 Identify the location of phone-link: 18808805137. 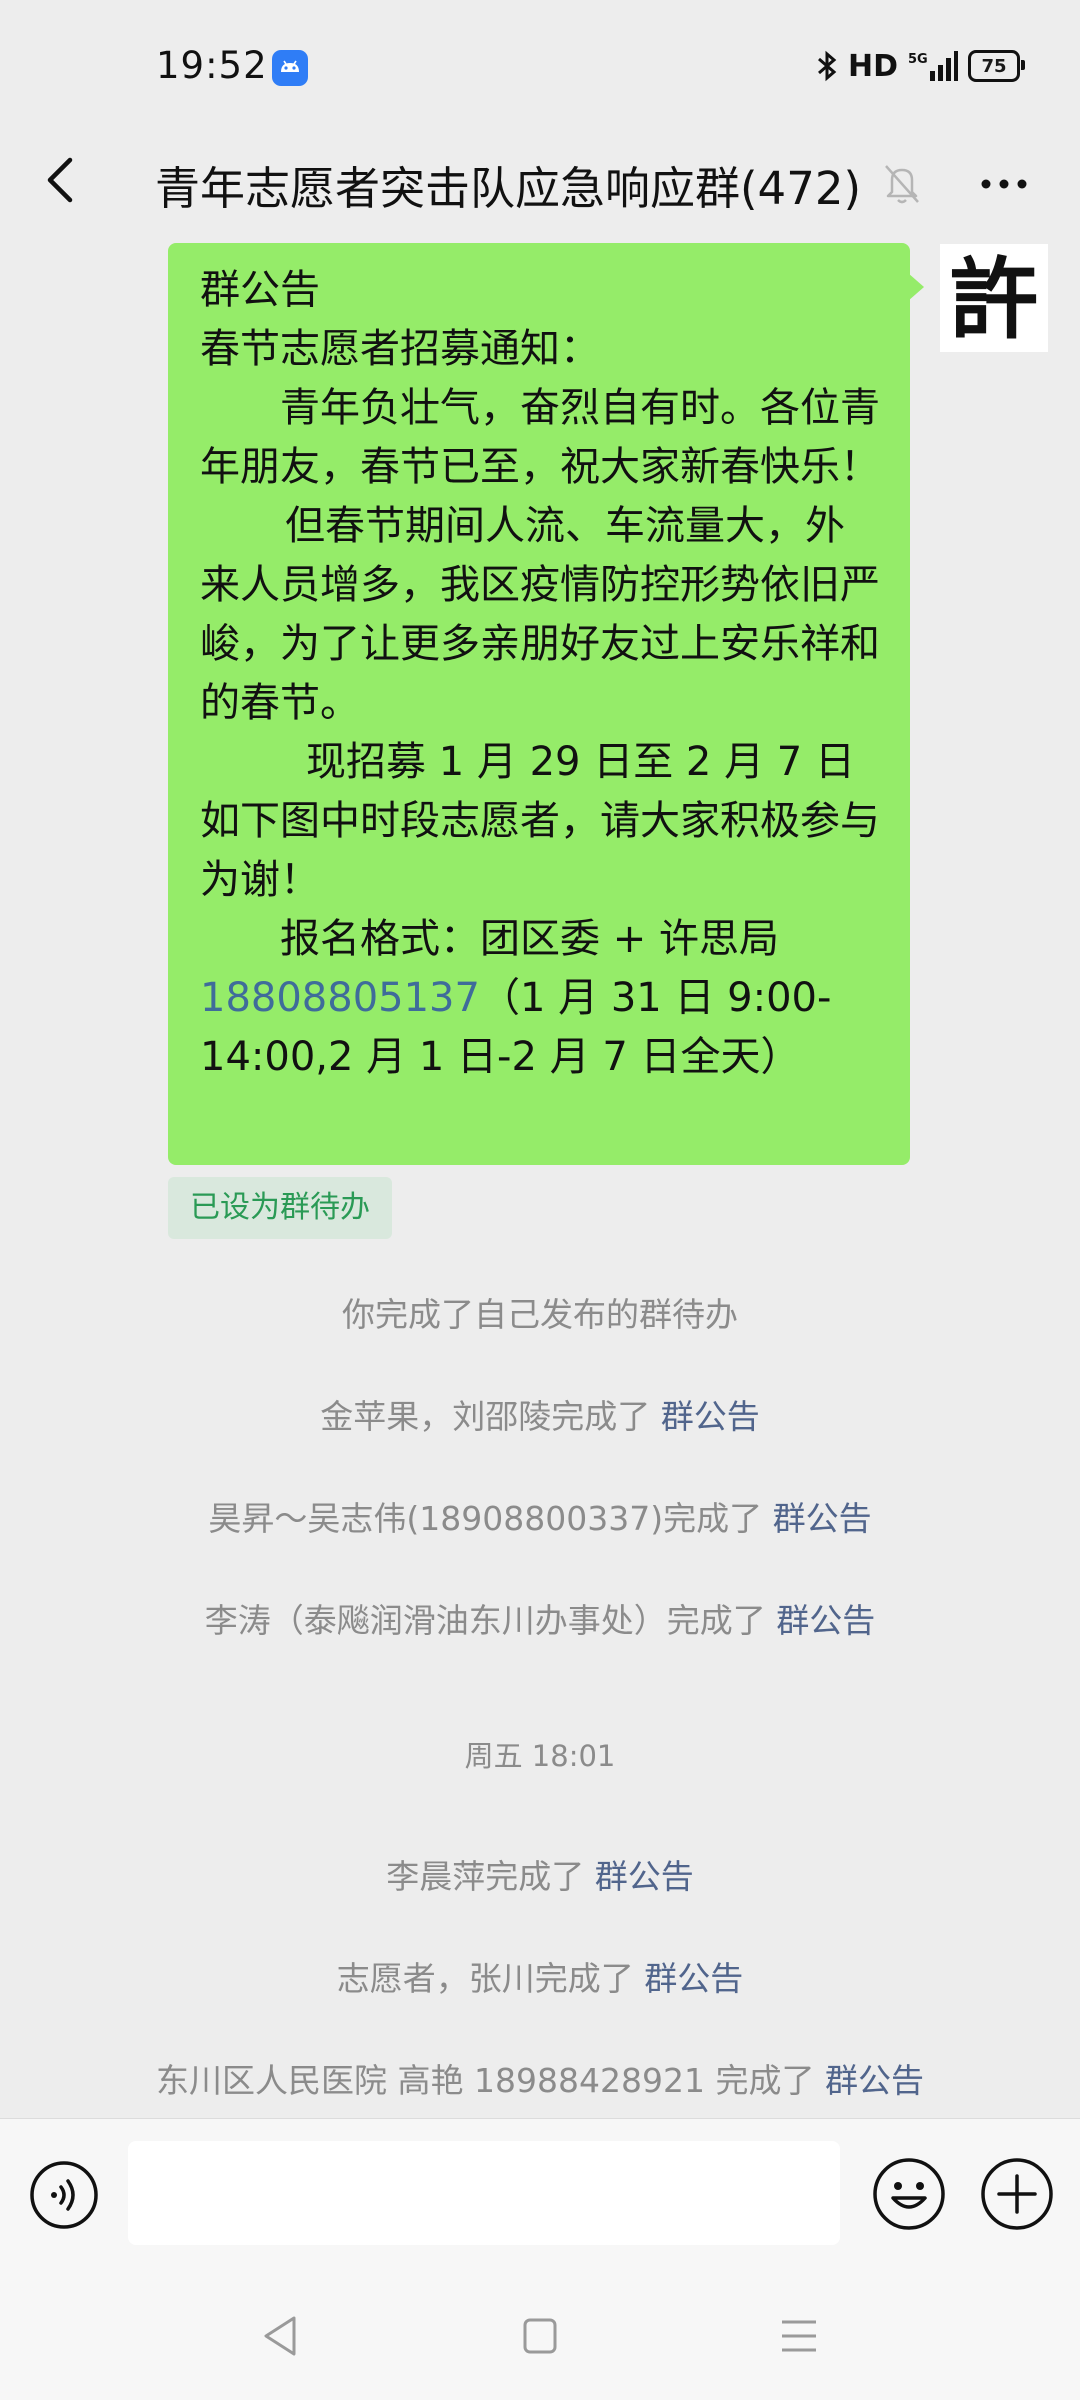
(340, 998).